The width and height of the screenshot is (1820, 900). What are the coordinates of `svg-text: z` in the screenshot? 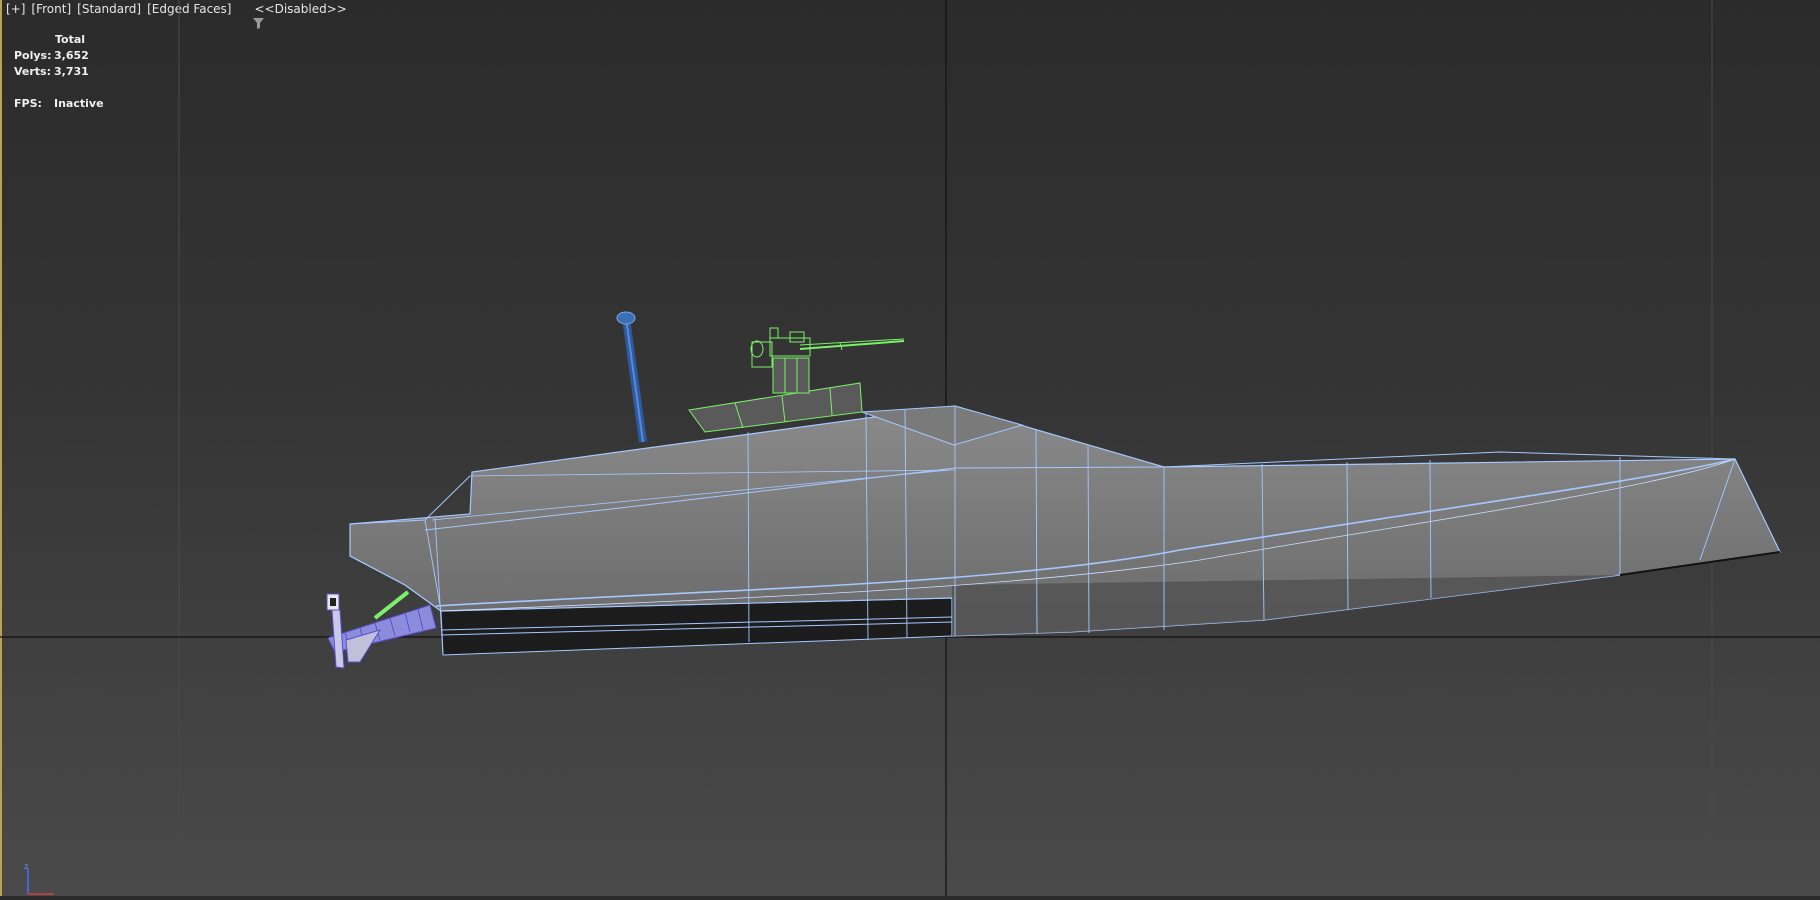 It's located at (26, 866).